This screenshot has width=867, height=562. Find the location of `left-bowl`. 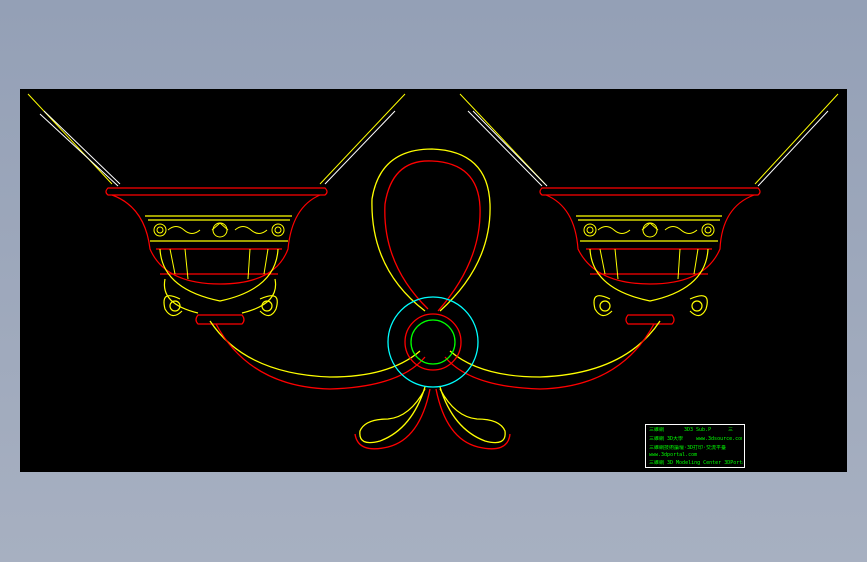

left-bowl is located at coordinates (216, 250).